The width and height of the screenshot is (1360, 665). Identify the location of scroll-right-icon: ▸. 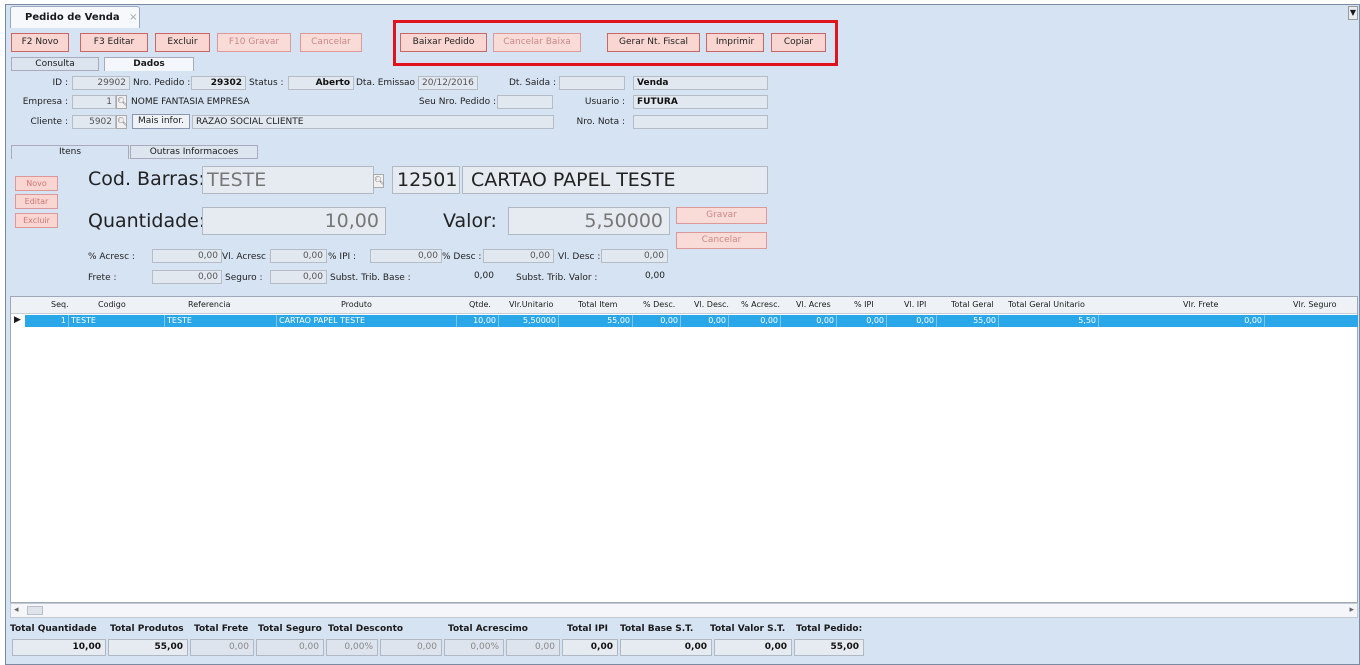
(1351, 610).